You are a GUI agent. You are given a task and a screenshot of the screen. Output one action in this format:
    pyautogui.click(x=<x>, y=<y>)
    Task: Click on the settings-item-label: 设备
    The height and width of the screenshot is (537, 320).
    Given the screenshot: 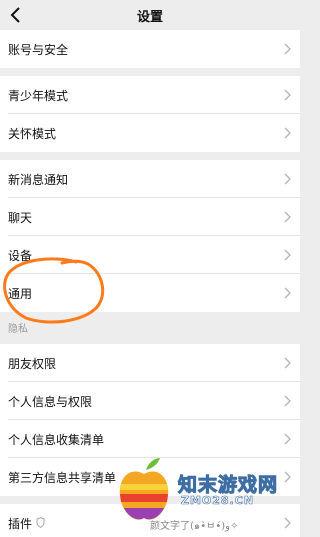 What is the action you would take?
    pyautogui.click(x=20, y=256)
    